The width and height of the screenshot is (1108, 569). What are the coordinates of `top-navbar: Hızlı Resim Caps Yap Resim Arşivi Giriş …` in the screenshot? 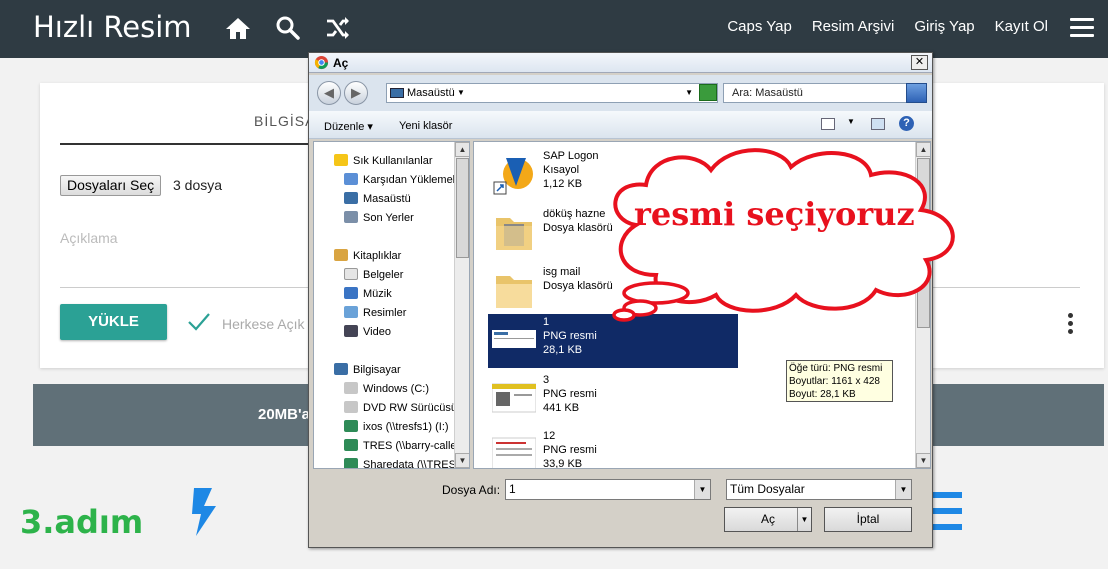 It's located at (554, 29).